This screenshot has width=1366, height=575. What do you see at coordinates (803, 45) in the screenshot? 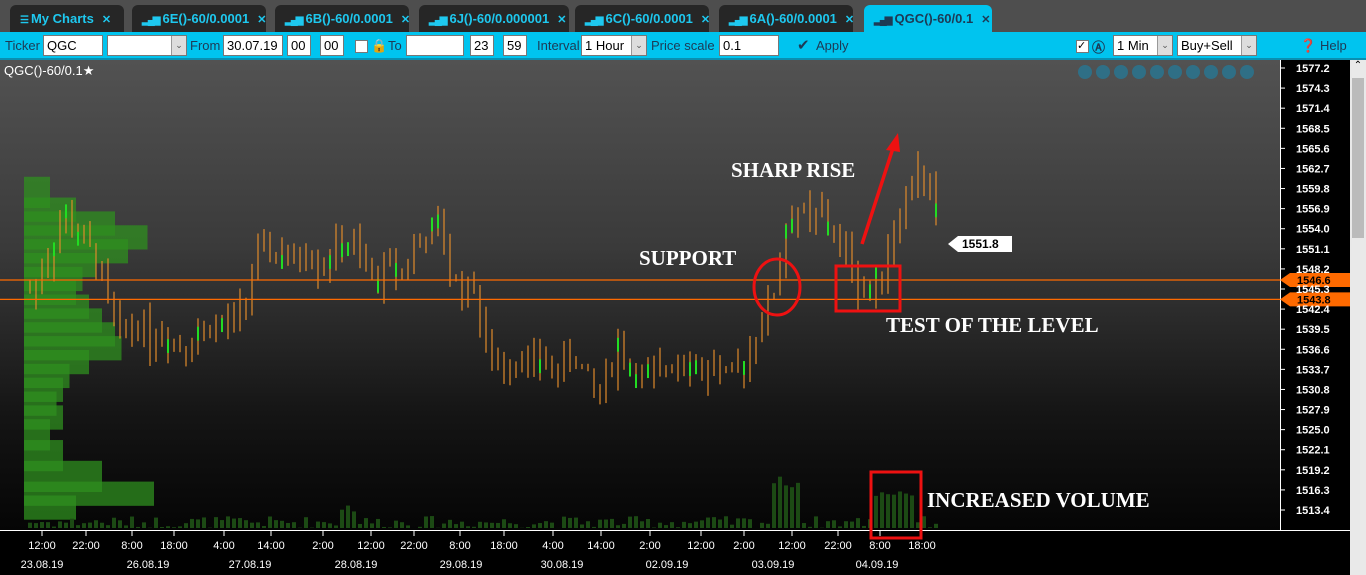
I see `check-circle-icon: ✔` at bounding box center [803, 45].